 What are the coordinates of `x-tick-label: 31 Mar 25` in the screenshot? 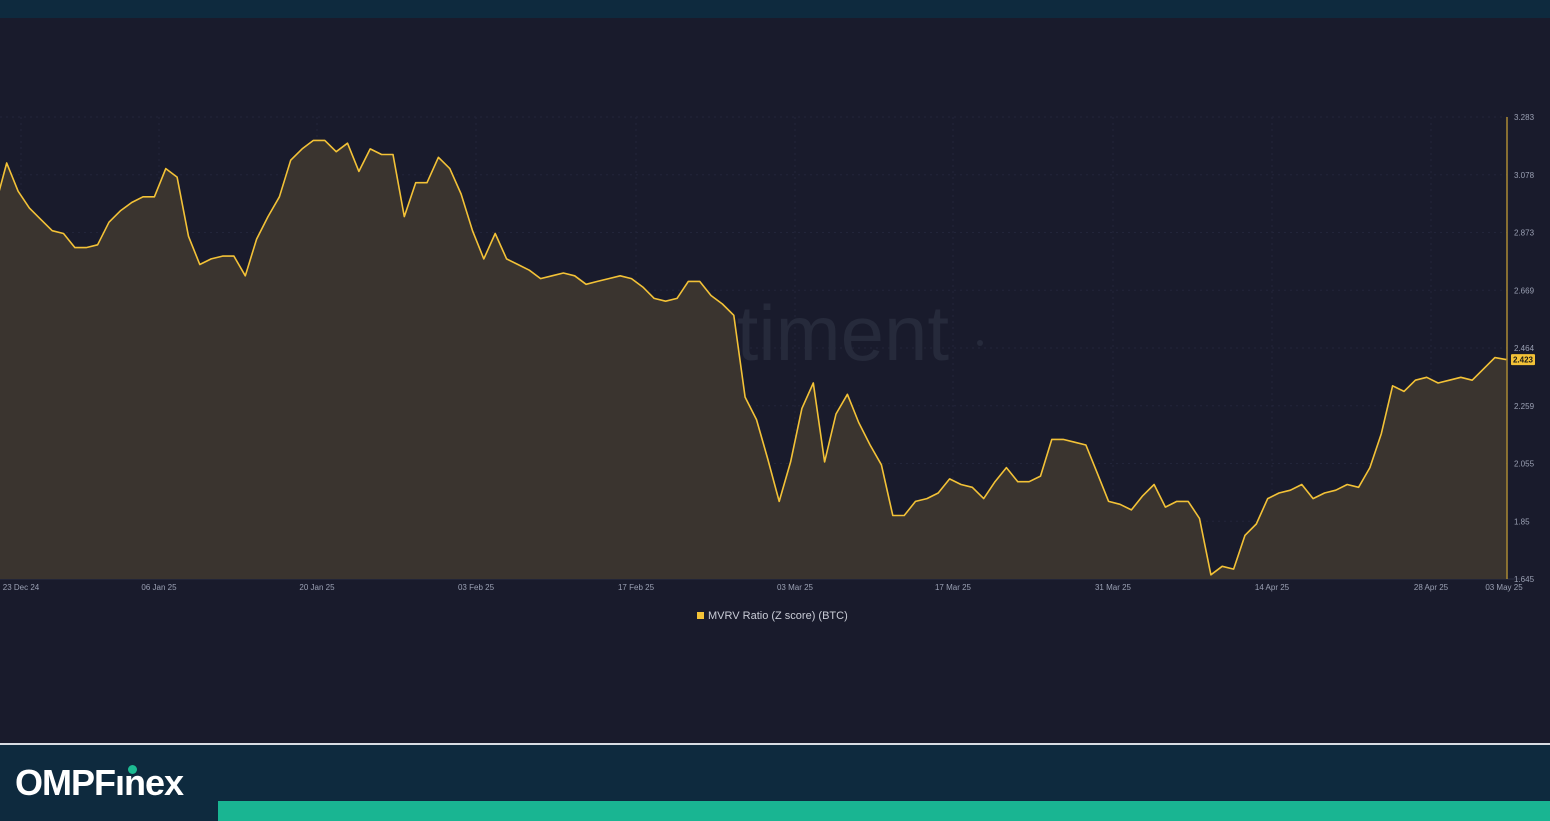 It's located at (1113, 587).